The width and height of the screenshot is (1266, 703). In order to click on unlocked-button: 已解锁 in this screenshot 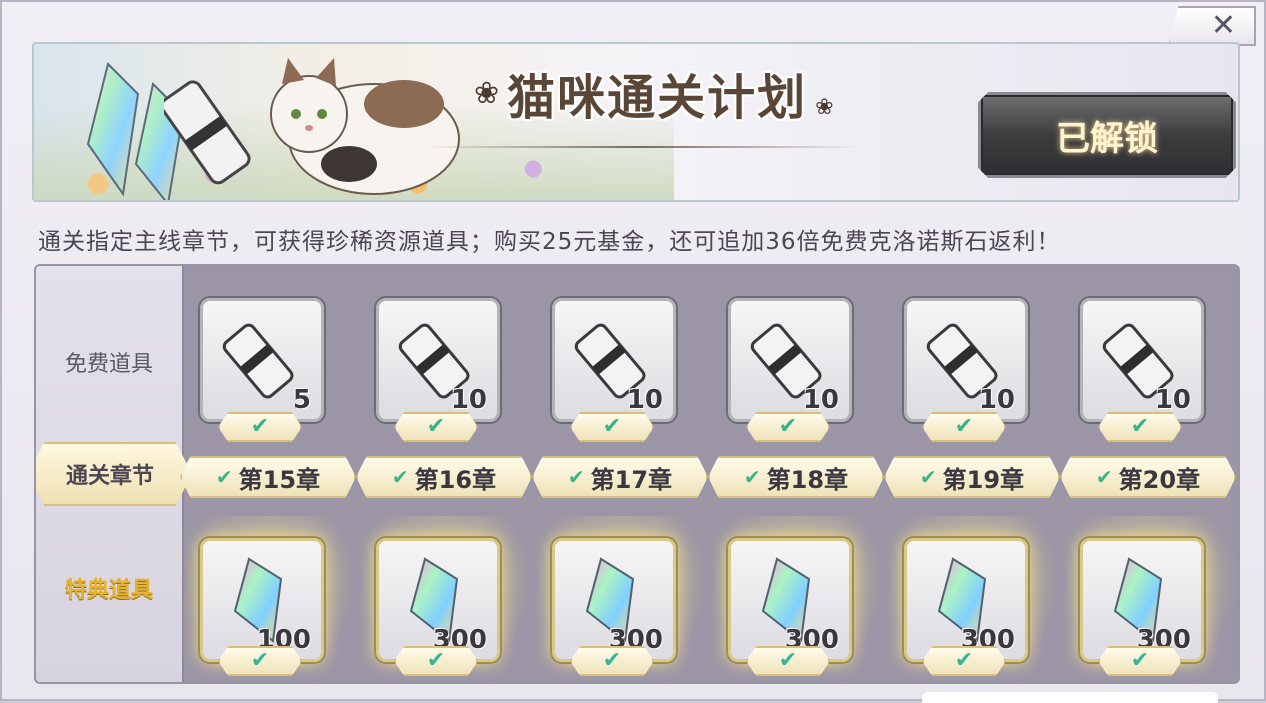, I will do `click(1107, 135)`.